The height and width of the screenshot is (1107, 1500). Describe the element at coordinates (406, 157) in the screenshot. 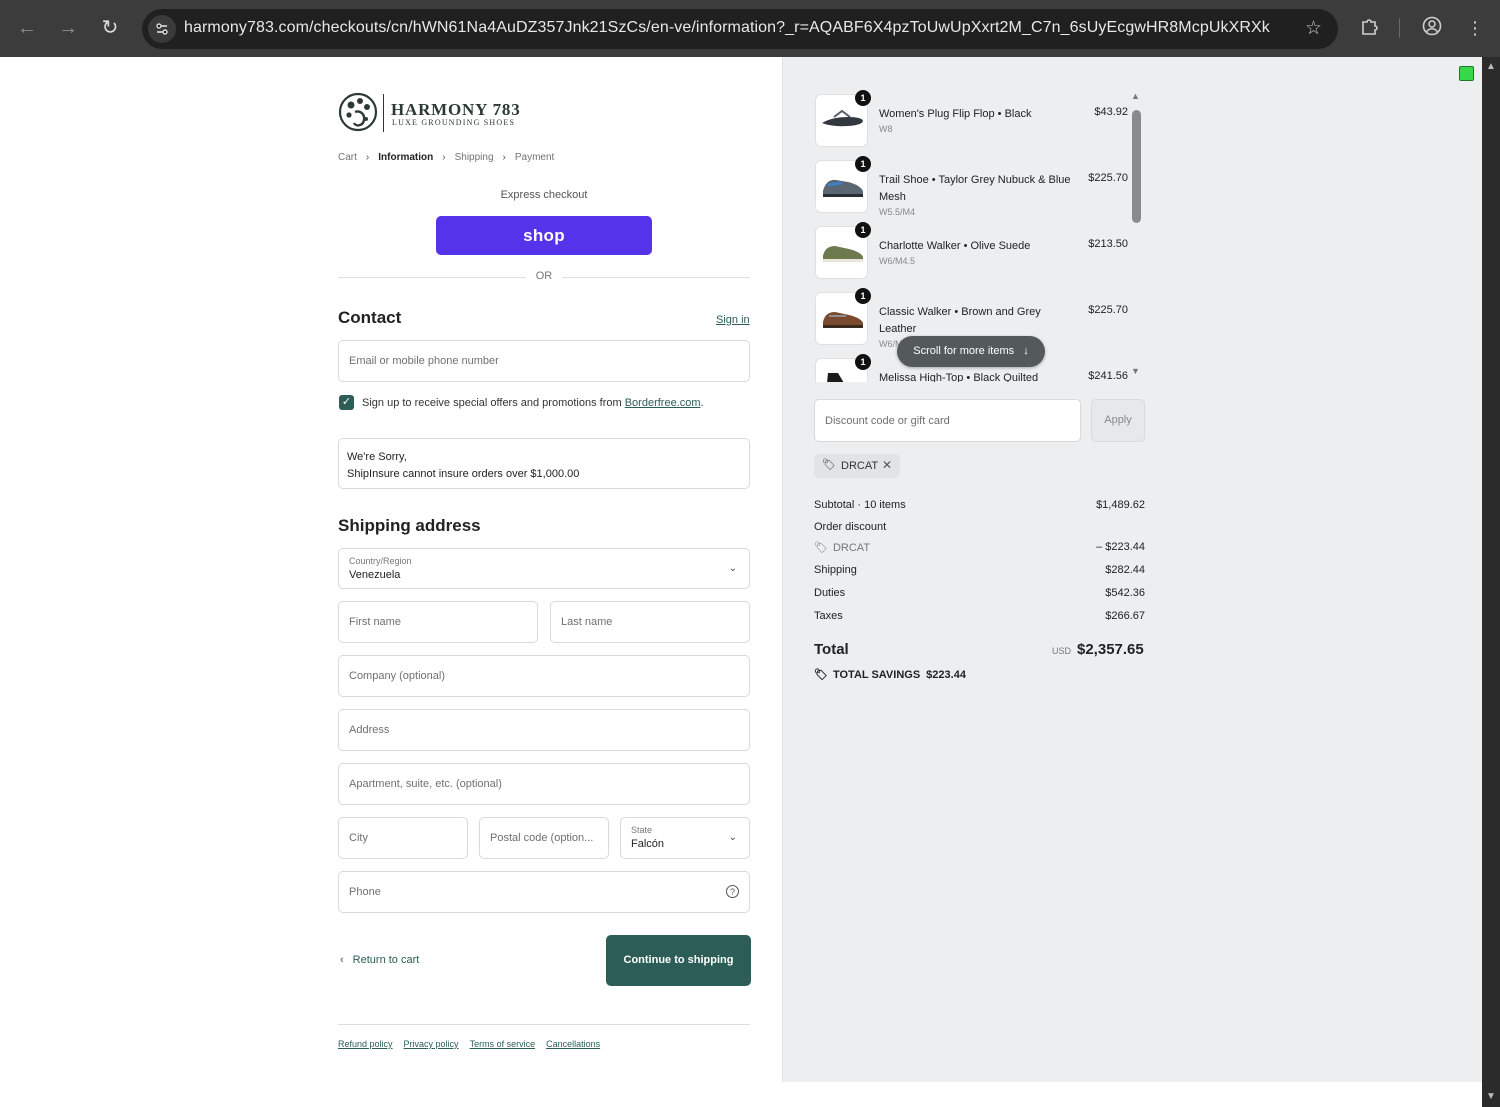

I see `breadcrumb-information: Information` at that location.